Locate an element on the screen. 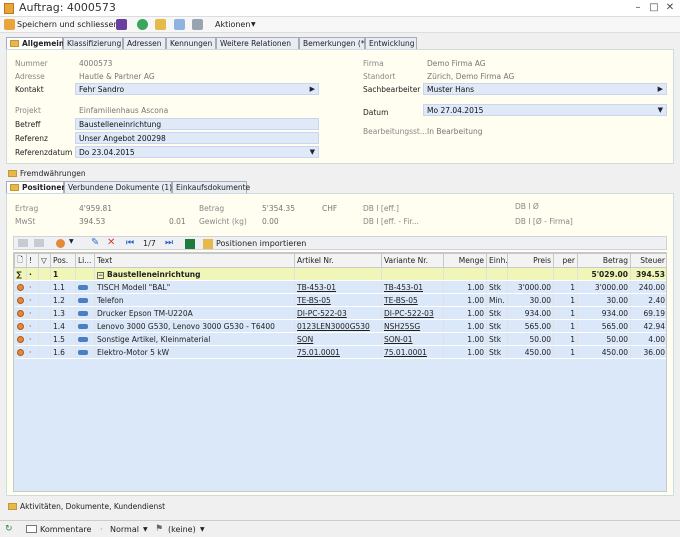  row-per: 1 is located at coordinates (565, 287).